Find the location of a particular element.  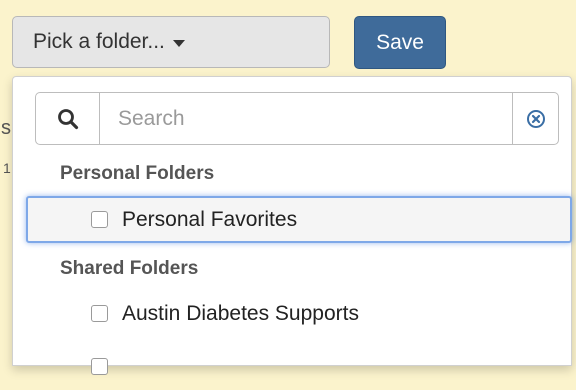

background-text-fragment: 1 is located at coordinates (7, 168).